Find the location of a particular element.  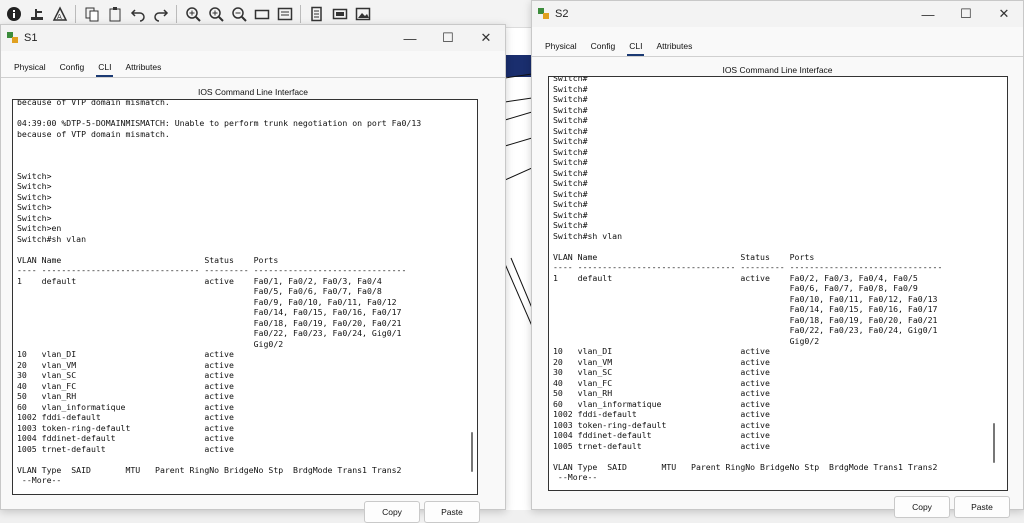

draw-rectangle-icon is located at coordinates (262, 14).